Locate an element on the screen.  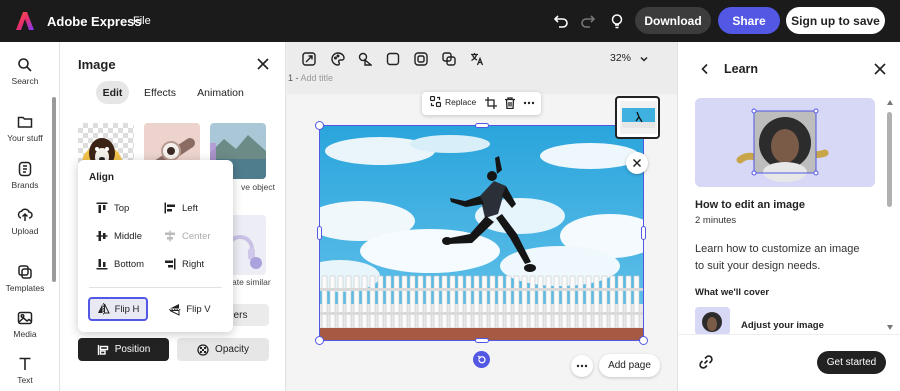
resize-icon is located at coordinates (309, 59).